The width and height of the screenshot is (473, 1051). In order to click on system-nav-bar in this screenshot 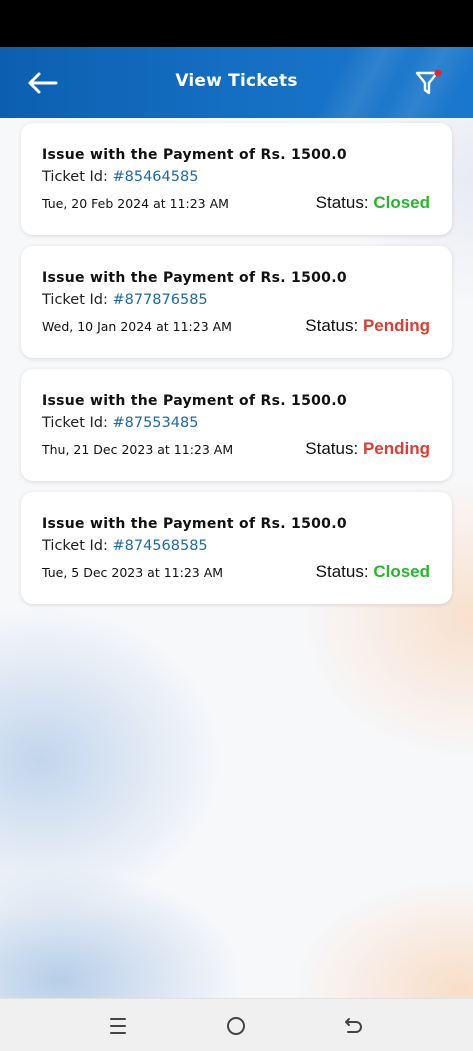, I will do `click(236, 1024)`.